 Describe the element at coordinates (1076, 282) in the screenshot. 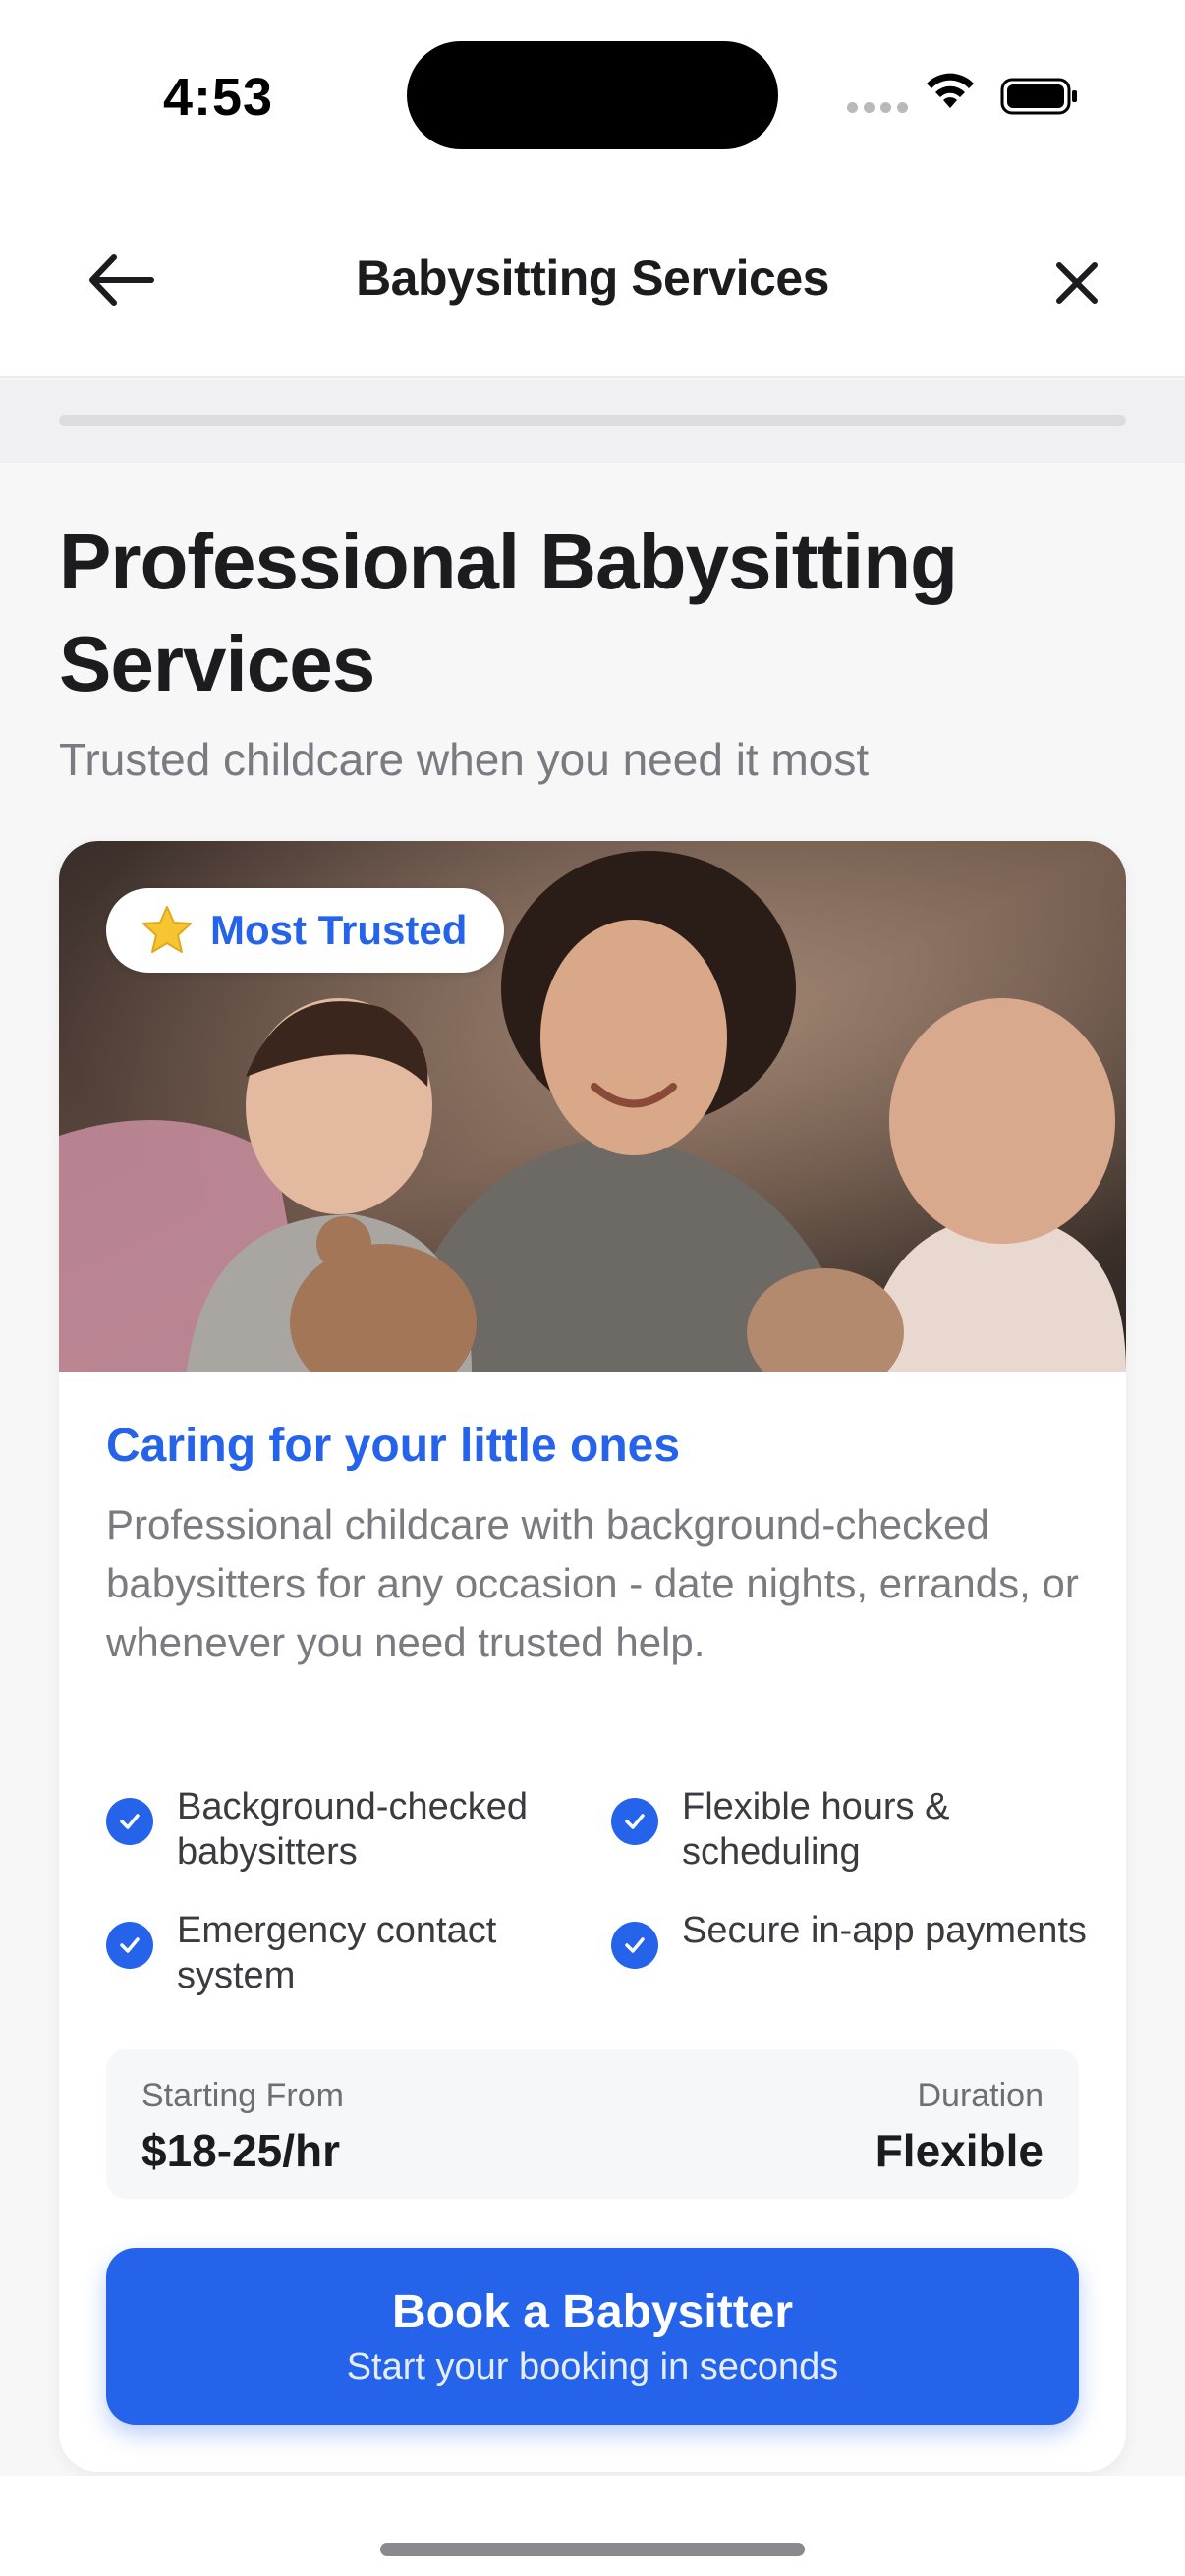

I see `close-icon` at that location.